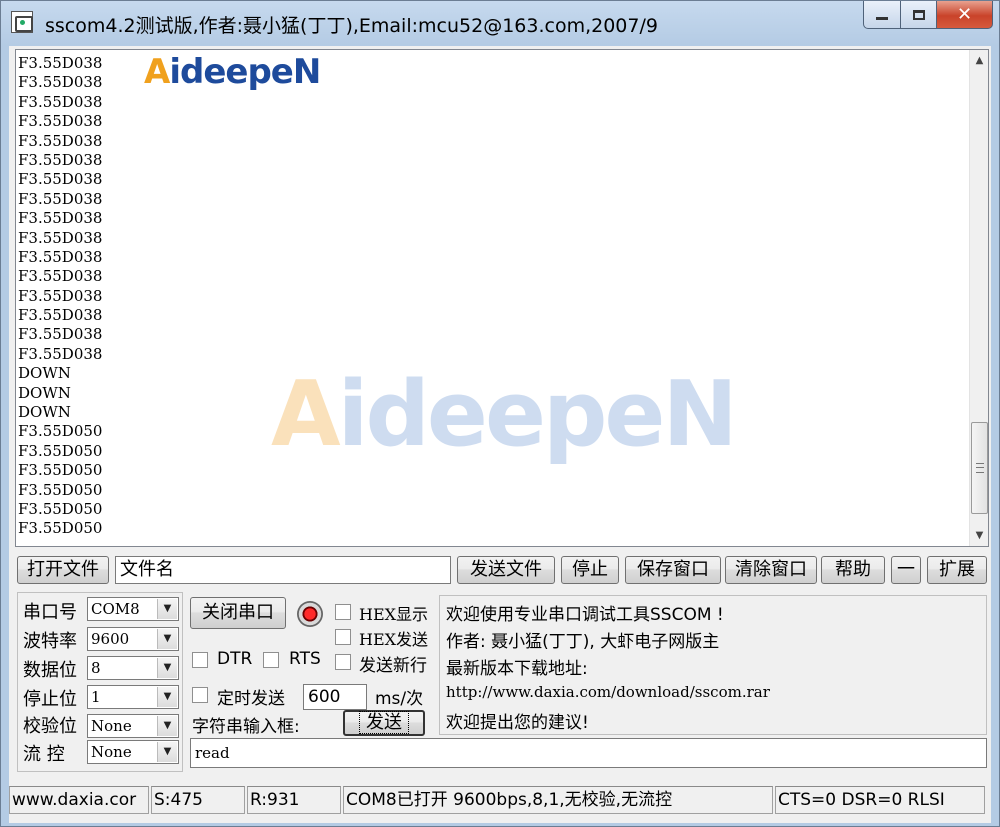  Describe the element at coordinates (588, 753) in the screenshot. I see `send-text-input: read` at that location.